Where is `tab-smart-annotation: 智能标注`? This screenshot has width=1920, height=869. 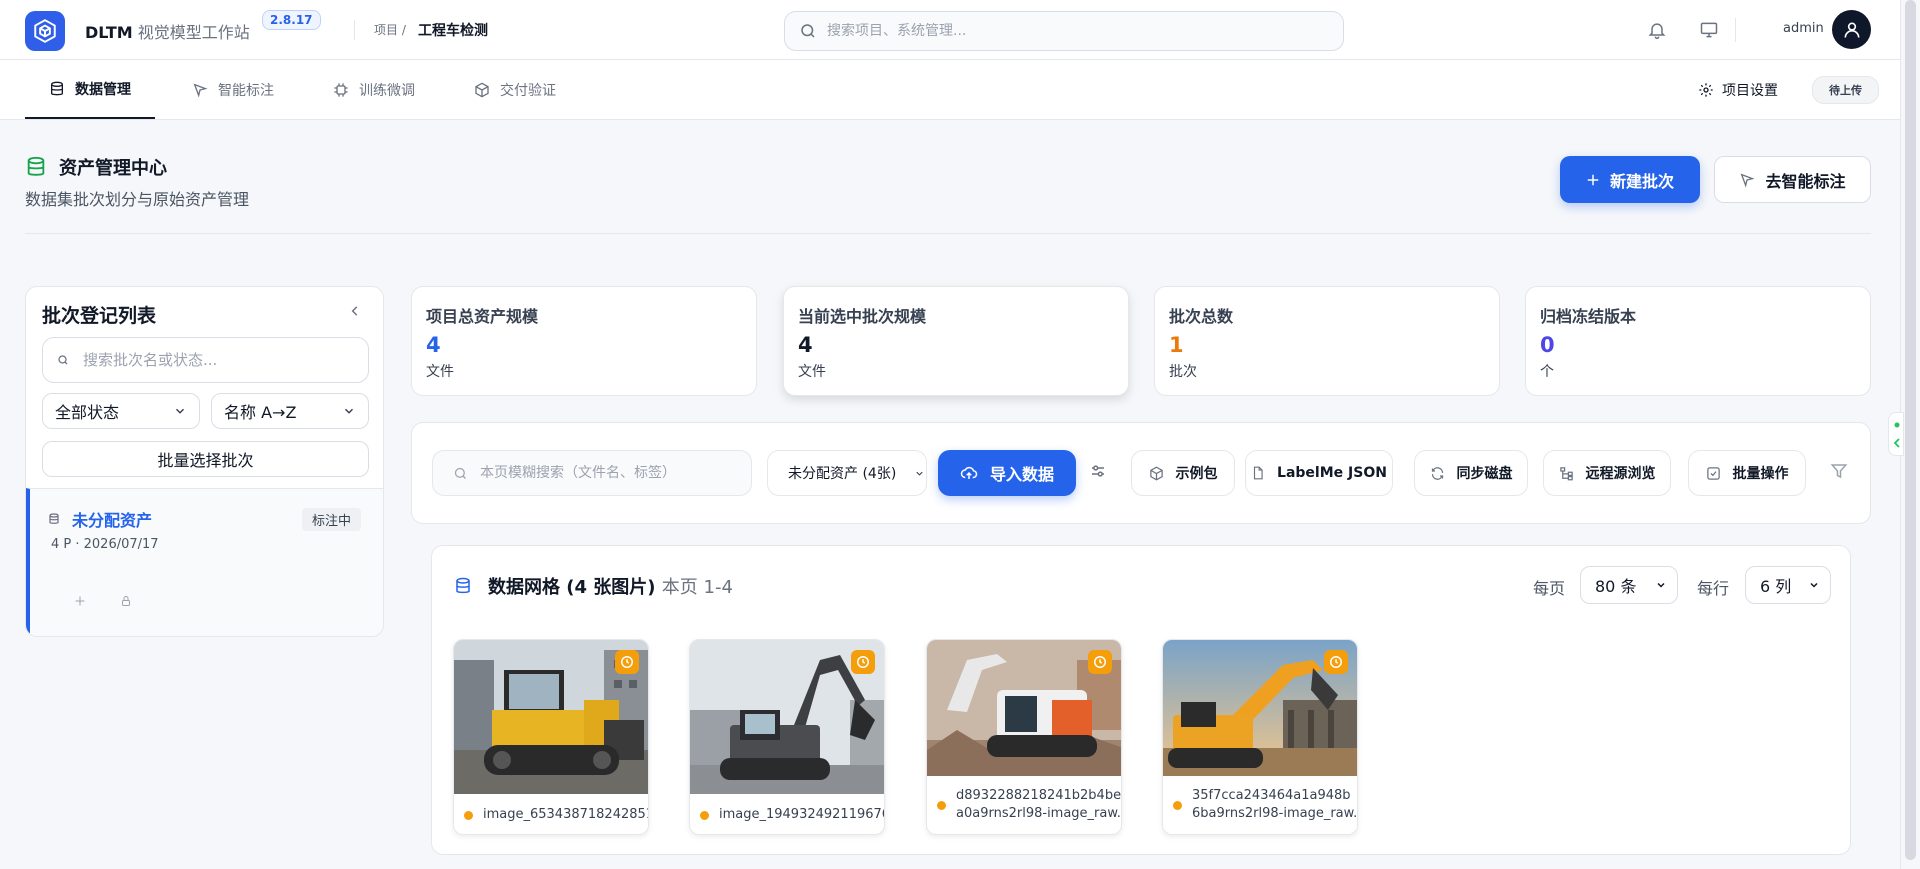 tab-smart-annotation: 智能标注 is located at coordinates (233, 89).